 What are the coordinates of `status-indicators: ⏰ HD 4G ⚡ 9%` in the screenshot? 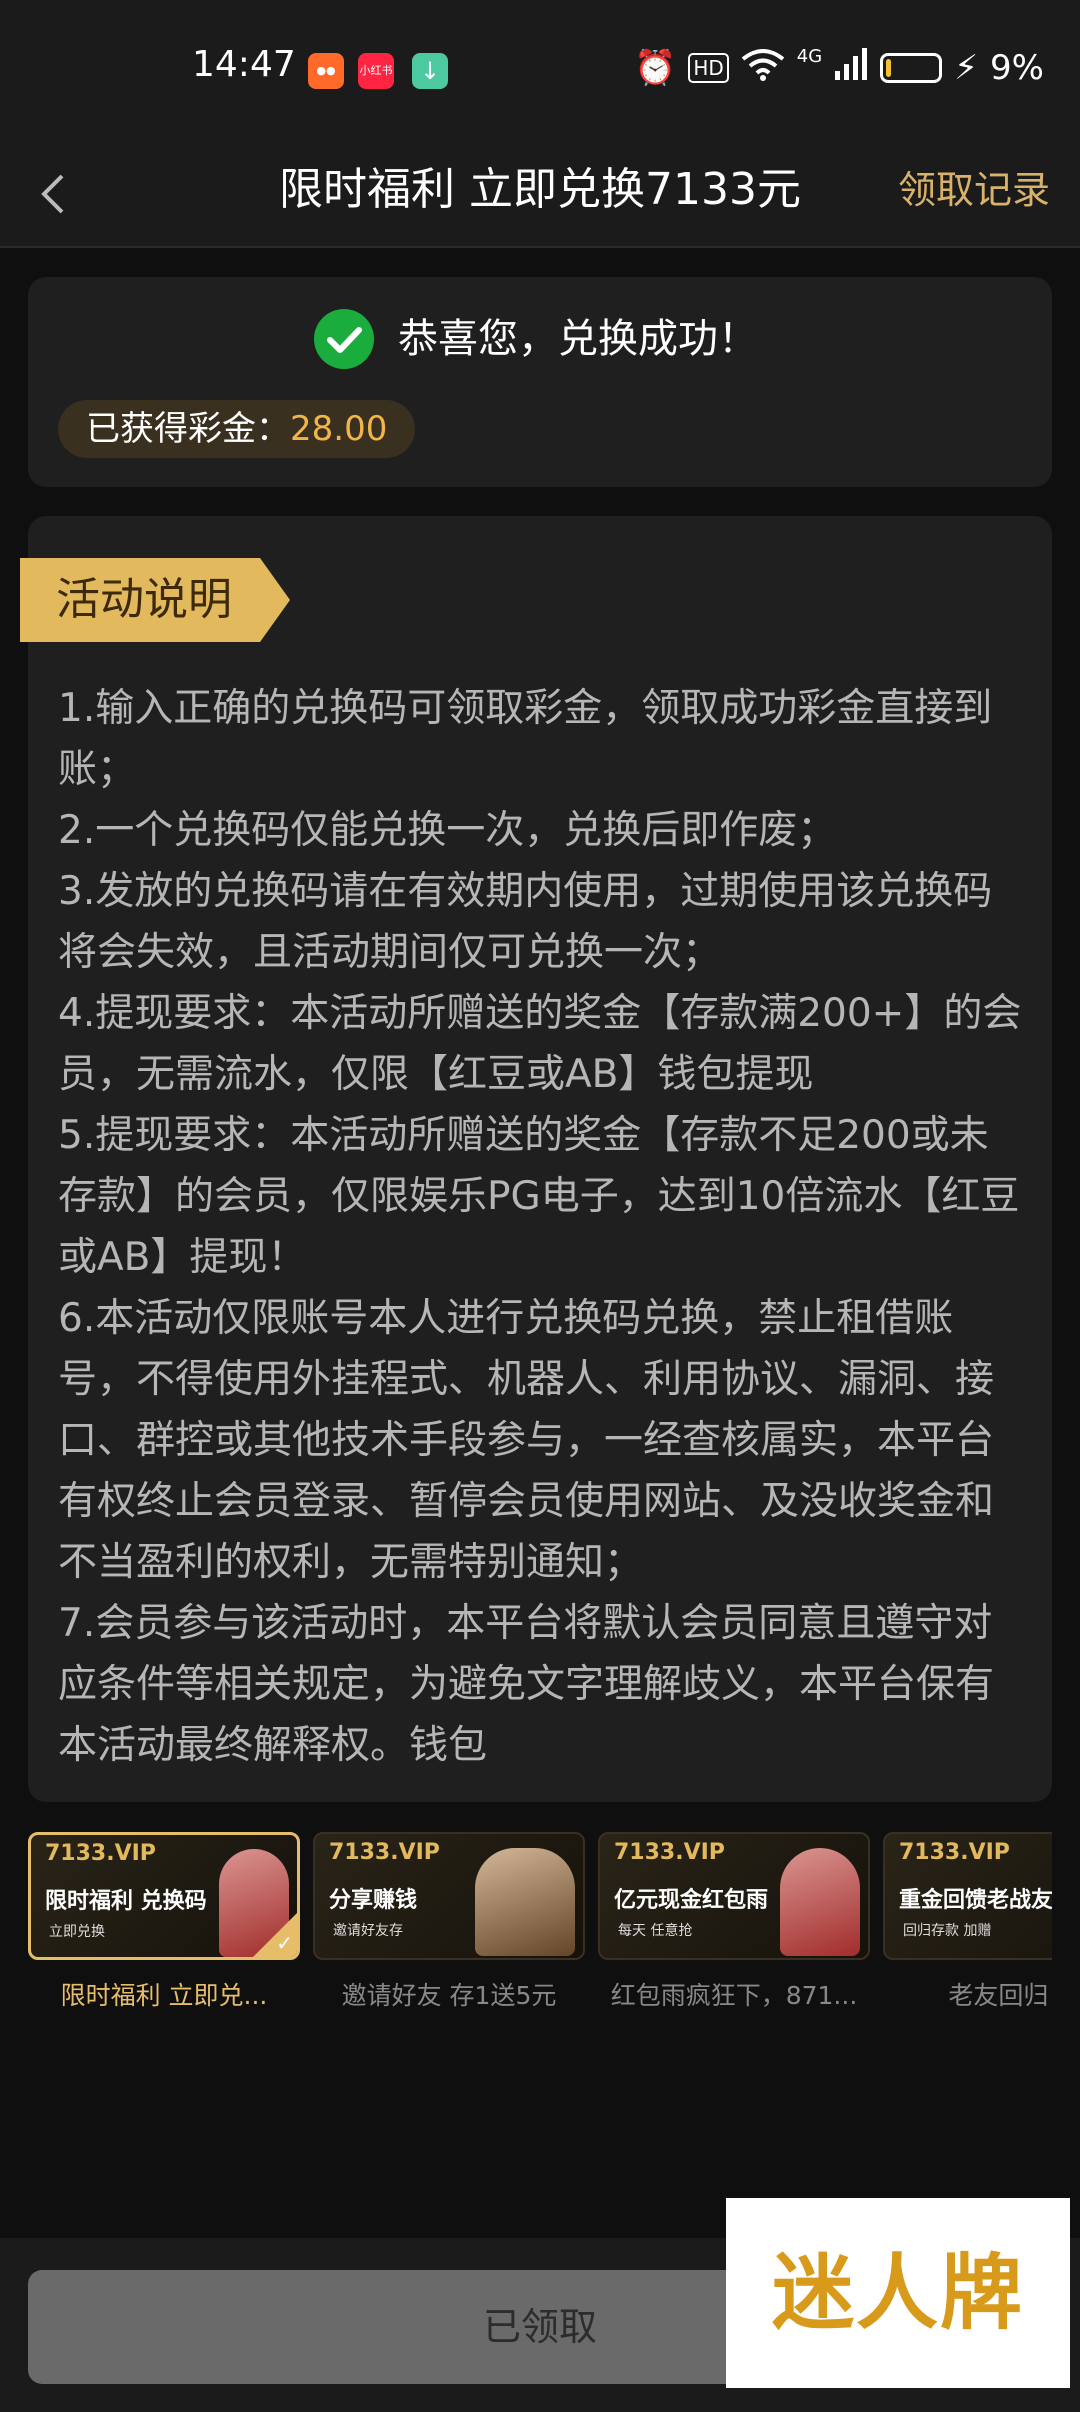 It's located at (839, 68).